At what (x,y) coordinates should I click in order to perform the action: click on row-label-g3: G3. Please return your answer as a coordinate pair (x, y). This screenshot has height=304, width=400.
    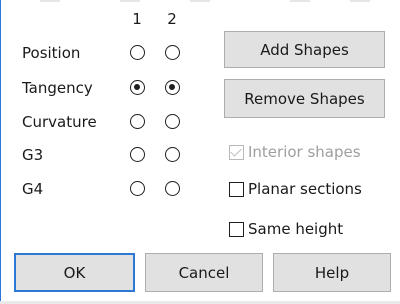
    Looking at the image, I should click on (33, 155).